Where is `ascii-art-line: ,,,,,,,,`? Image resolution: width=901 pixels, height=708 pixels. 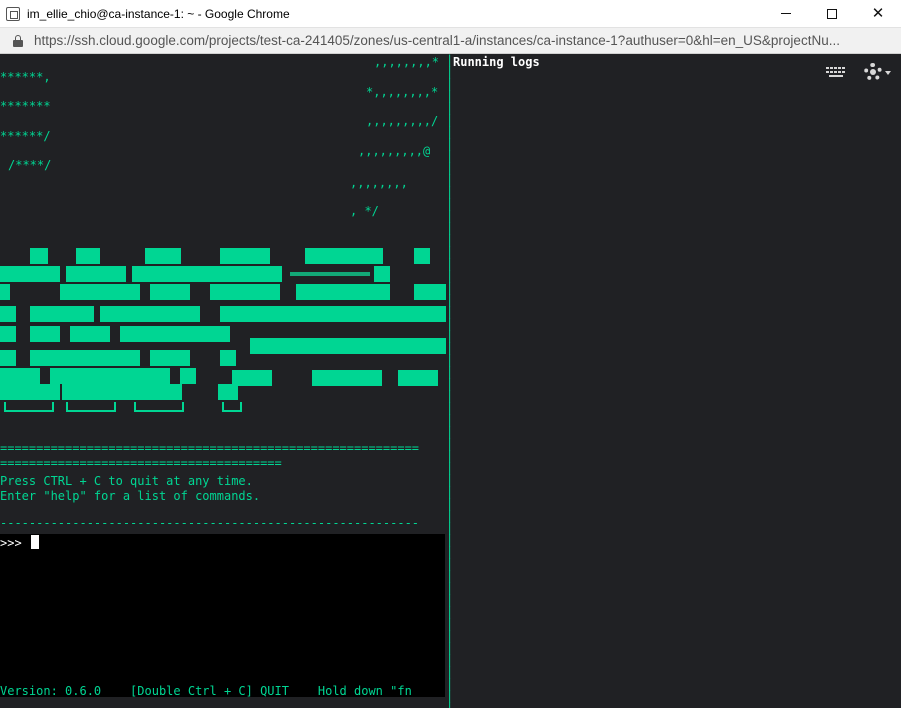 ascii-art-line: ,,,,,,,, is located at coordinates (379, 183).